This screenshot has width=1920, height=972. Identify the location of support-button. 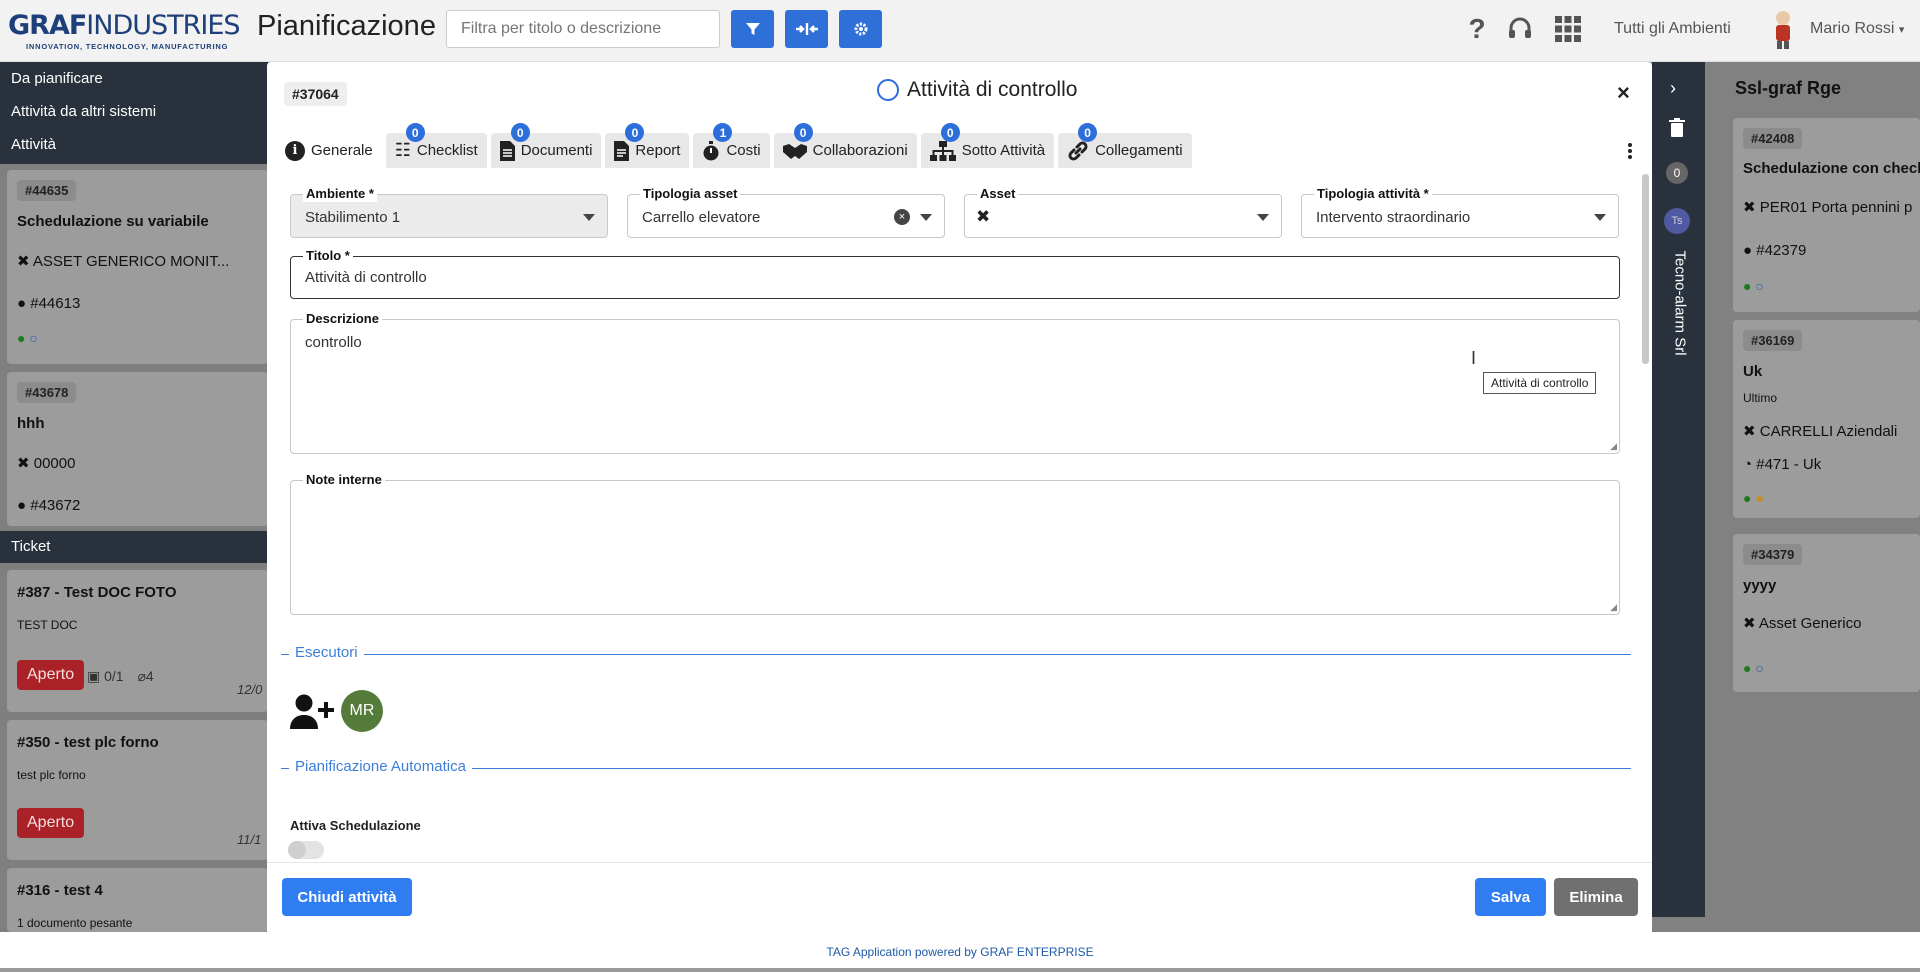
(1520, 29).